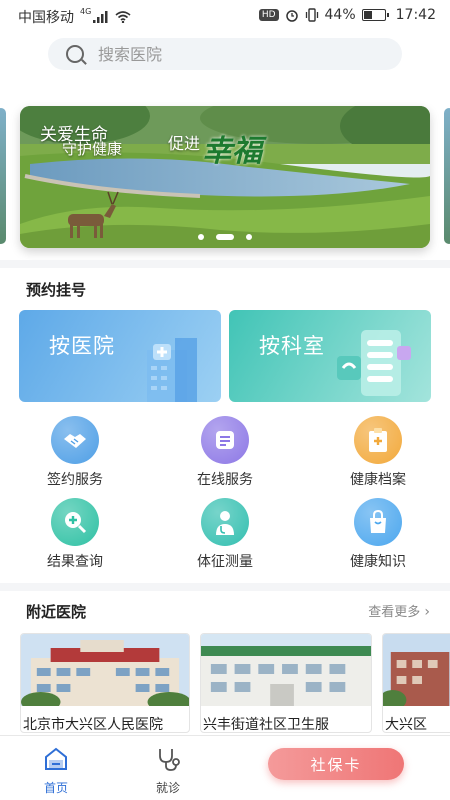  What do you see at coordinates (46, 18) in the screenshot?
I see `carrier-name: 中国移动` at bounding box center [46, 18].